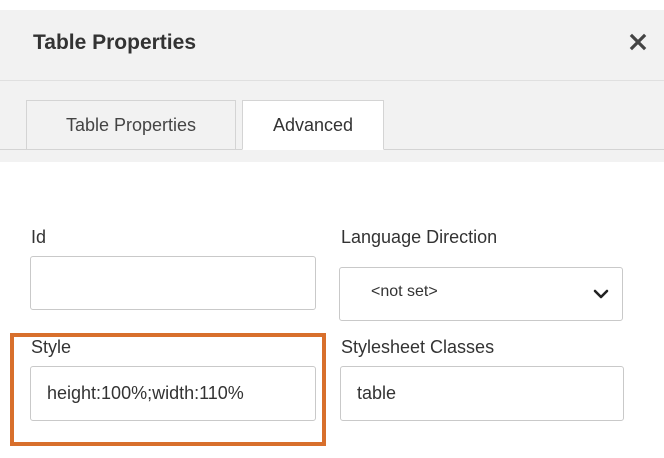 The height and width of the screenshot is (458, 664). I want to click on stylesheet-classes-input, so click(482, 393).